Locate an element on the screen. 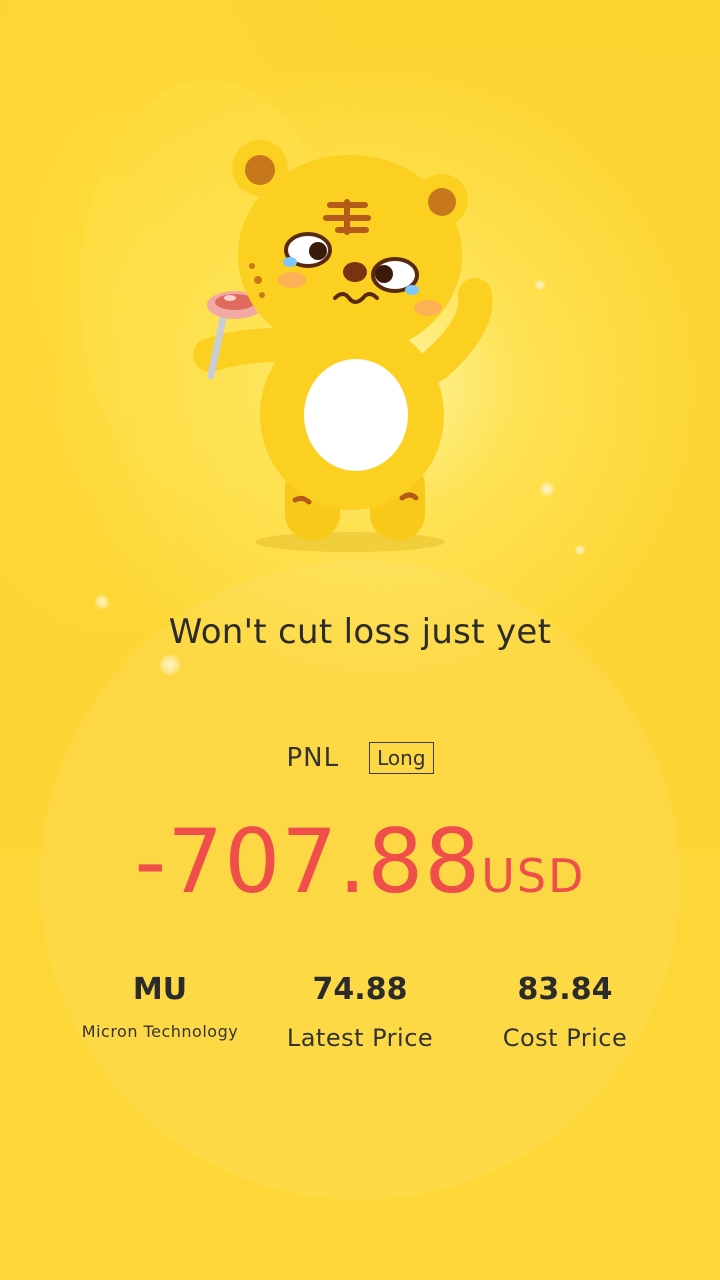 This screenshot has height=1280, width=720. headline: Won't cut loss just yet is located at coordinates (360, 632).